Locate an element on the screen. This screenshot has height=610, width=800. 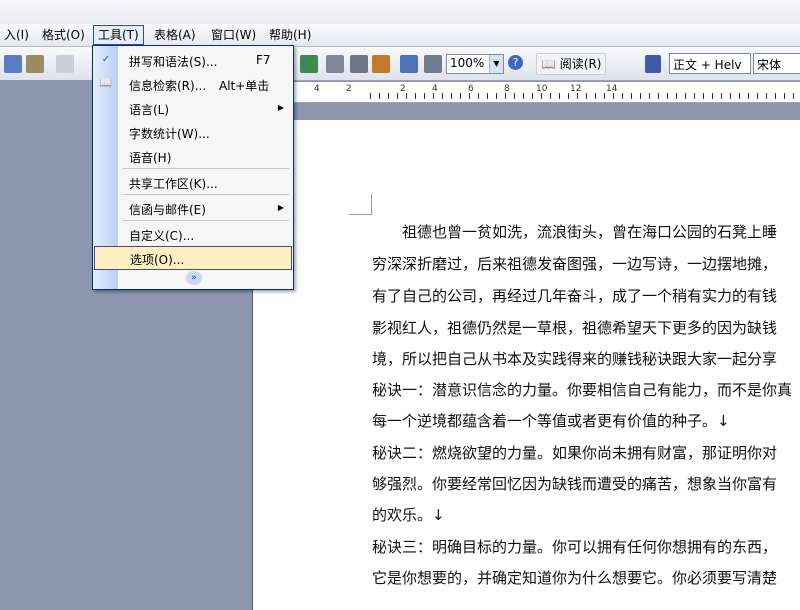
doc-line: 秘诀三：明确目标的力量。你可以拥有任何你想拥有的东西， is located at coordinates (574, 546).